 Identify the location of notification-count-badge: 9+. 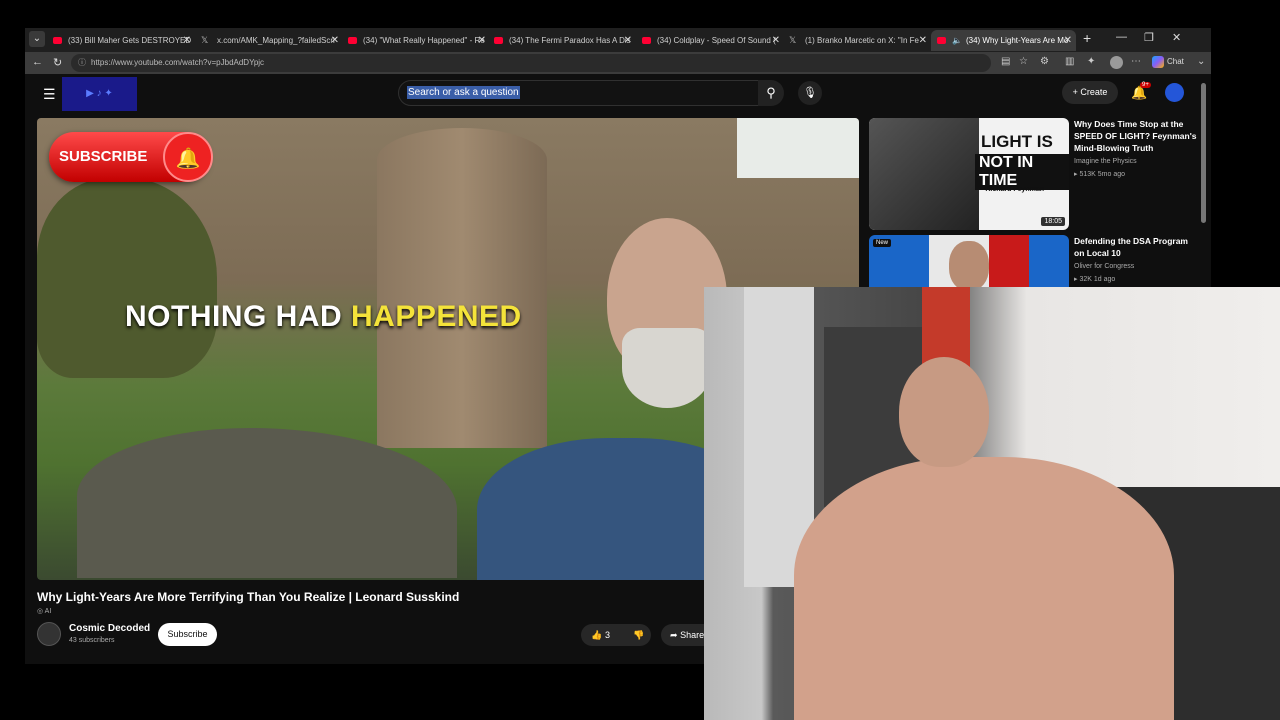
(1145, 85).